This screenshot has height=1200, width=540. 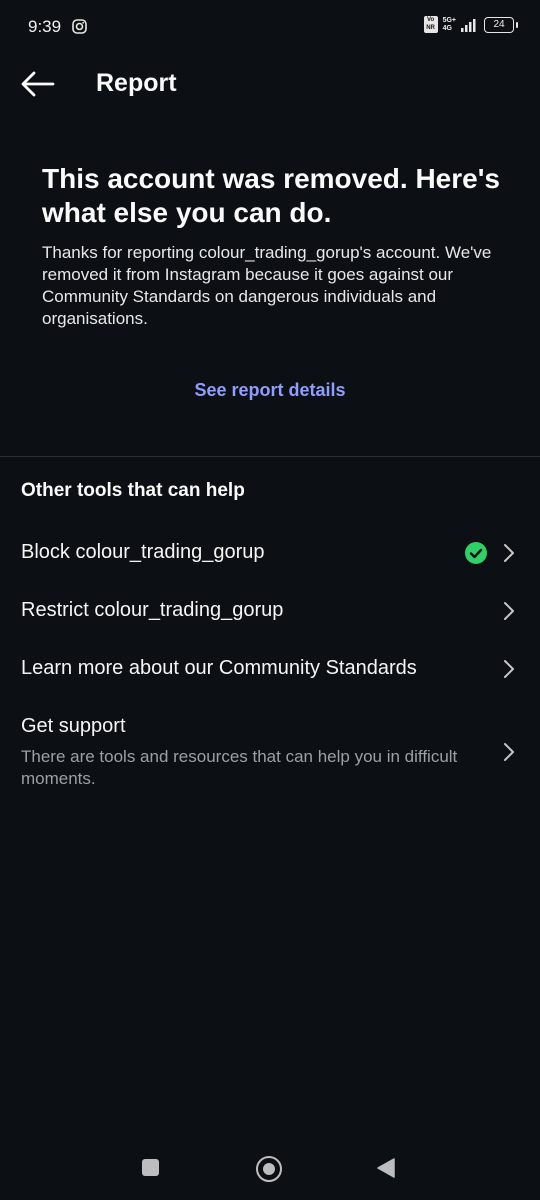 I want to click on volte-icon: Vo NR, so click(x=430, y=24).